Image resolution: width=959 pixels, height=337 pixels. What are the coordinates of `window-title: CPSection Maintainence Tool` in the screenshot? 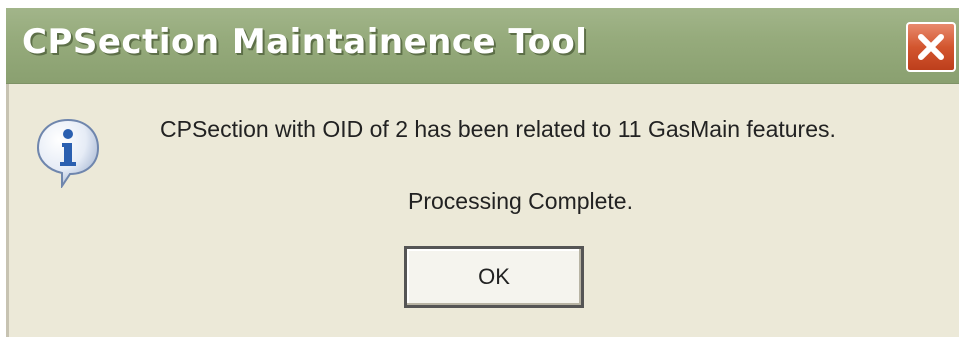 It's located at (305, 42).